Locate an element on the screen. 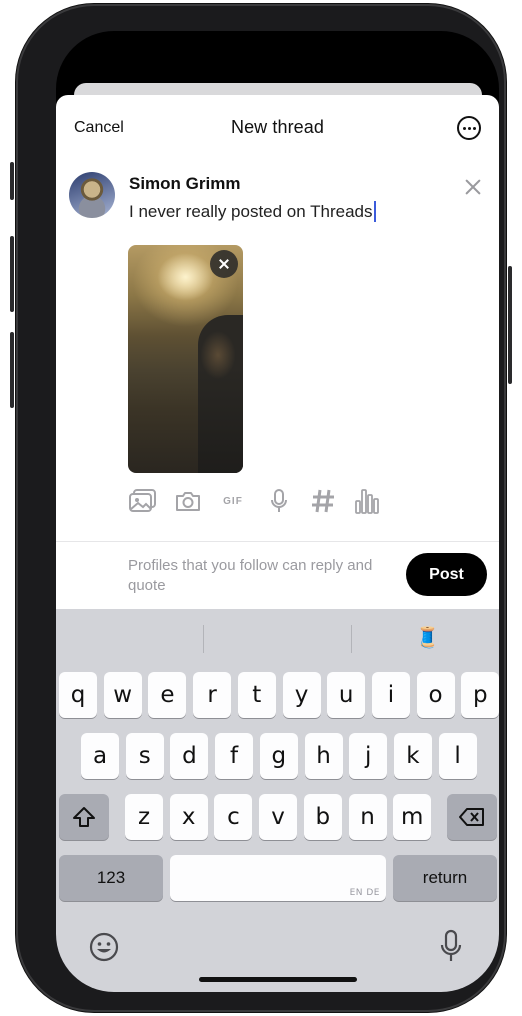 The image size is (522, 1016). camera-icon is located at coordinates (188, 501).